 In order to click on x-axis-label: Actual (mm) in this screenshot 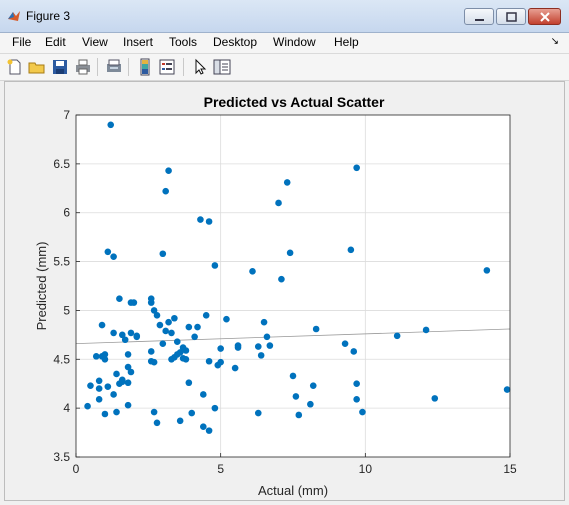, I will do `click(293, 490)`.